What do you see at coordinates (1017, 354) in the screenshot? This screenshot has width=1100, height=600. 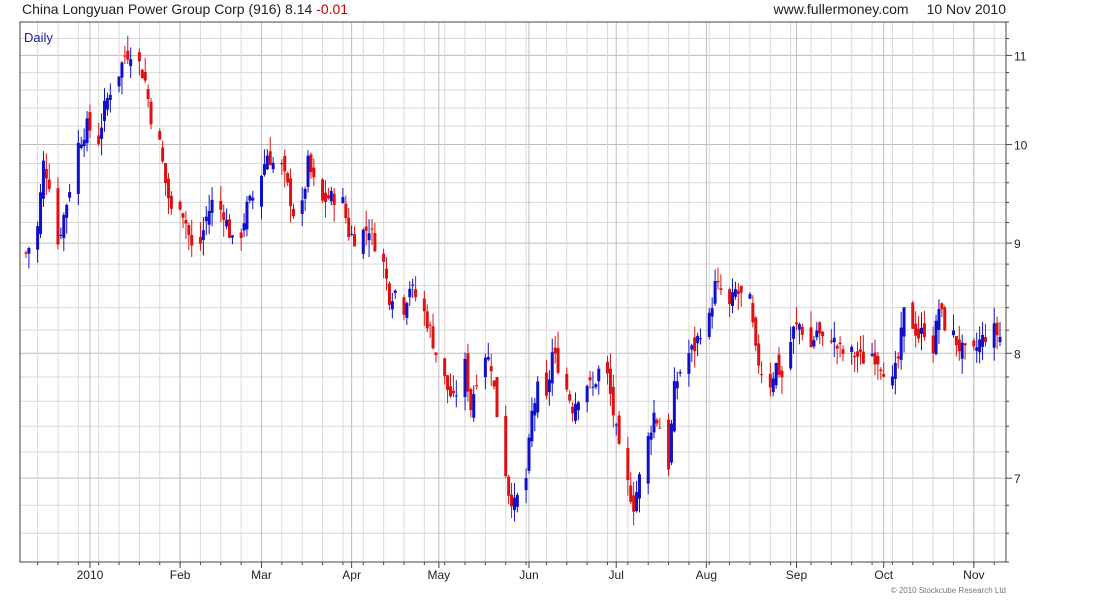 I see `y-tick-label: 8` at bounding box center [1017, 354].